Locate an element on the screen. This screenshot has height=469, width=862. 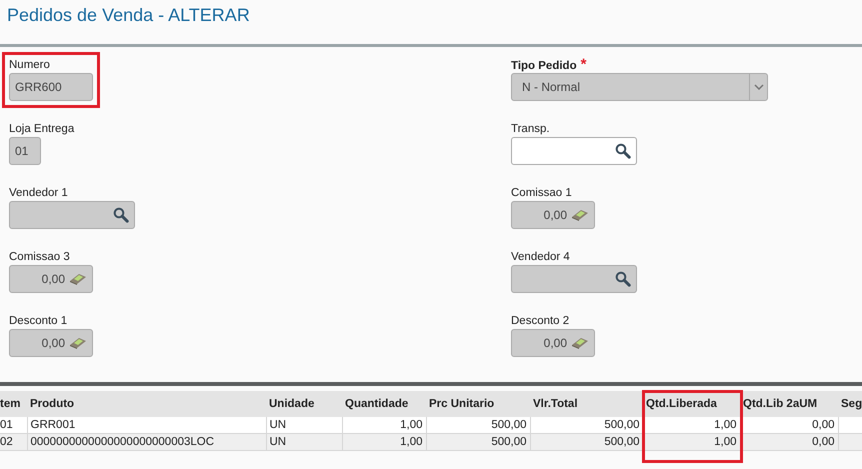
search-icon is located at coordinates (623, 151).